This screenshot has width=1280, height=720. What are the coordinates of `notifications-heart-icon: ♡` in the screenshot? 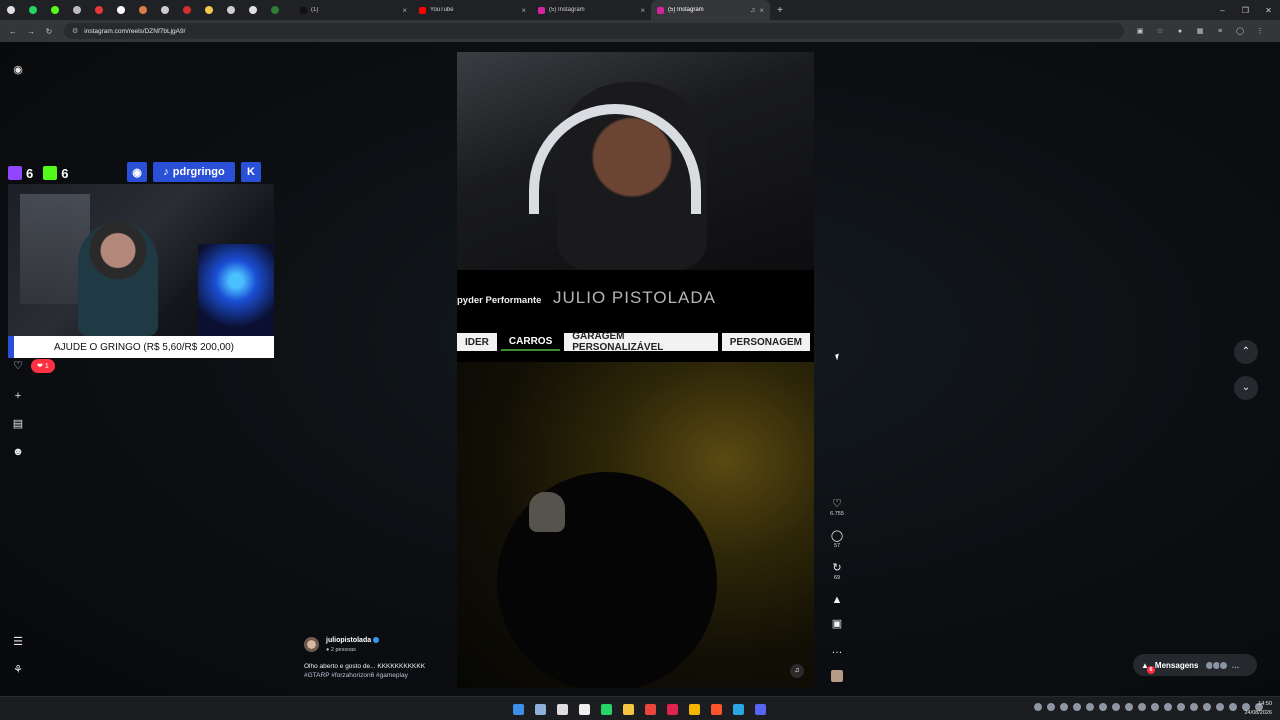 It's located at (18, 366).